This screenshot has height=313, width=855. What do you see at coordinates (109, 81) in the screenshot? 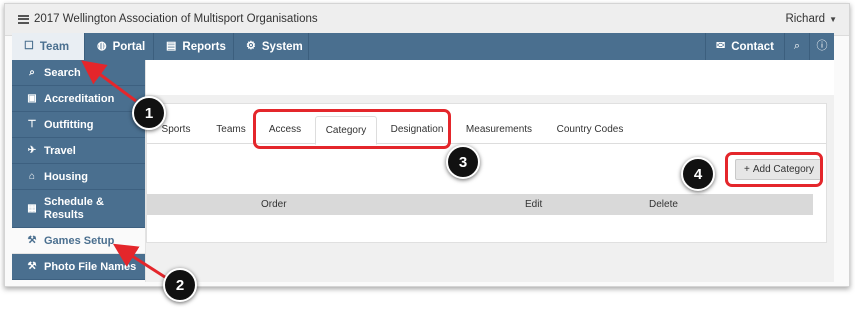
I see `arrow-to-team-tab` at bounding box center [109, 81].